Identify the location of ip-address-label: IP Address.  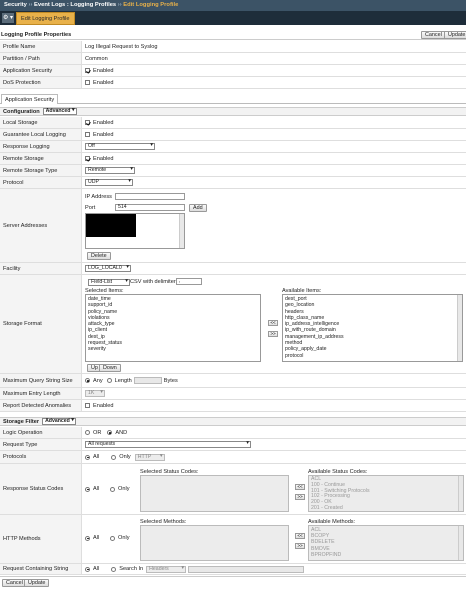
(98, 197).